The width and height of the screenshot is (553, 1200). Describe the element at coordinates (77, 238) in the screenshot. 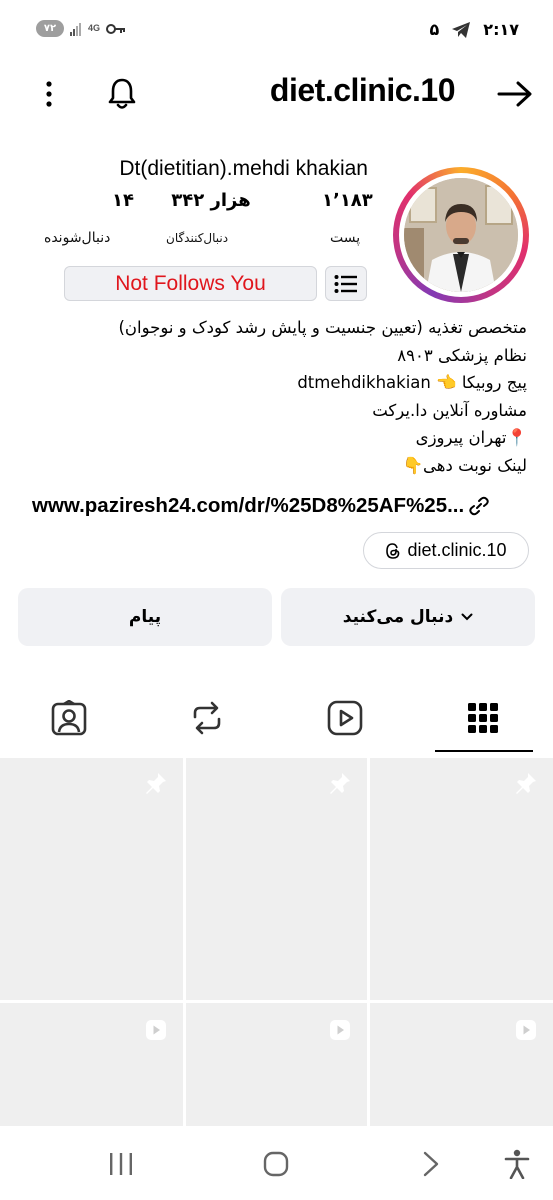

I see `following-label: دنبال‌شونده` at that location.